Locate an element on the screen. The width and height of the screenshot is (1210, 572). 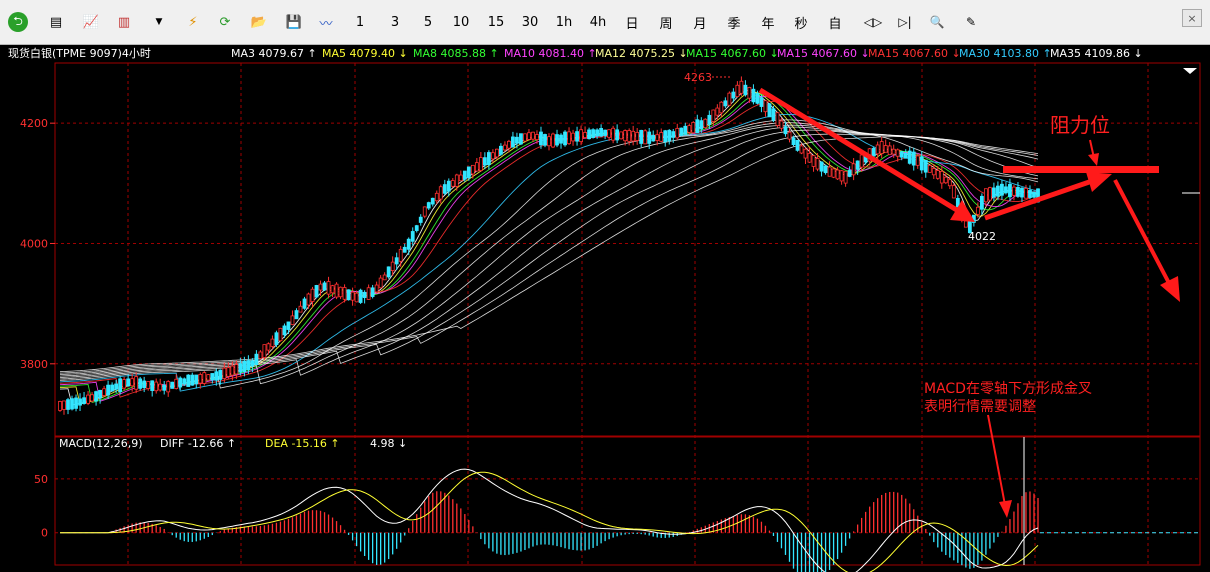
period-button: 1 is located at coordinates (360, 22).